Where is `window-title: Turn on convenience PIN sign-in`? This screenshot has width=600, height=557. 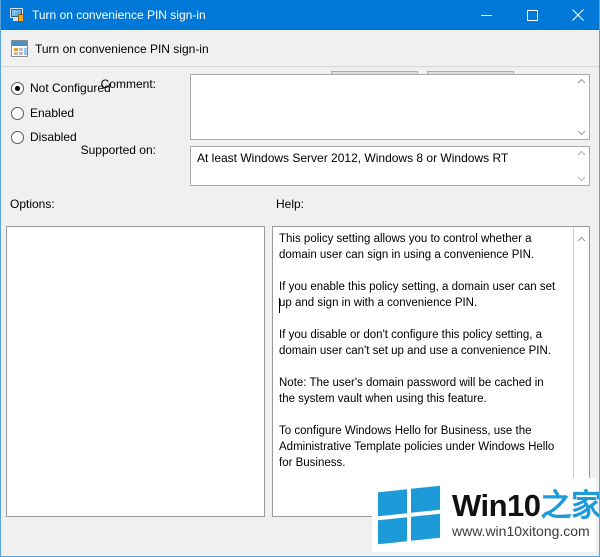 window-title: Turn on convenience PIN sign-in is located at coordinates (119, 15).